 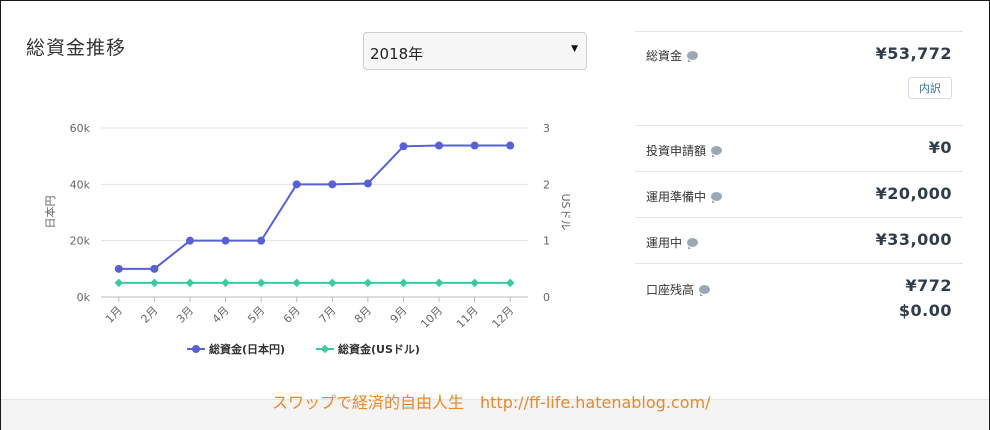 What do you see at coordinates (546, 128) in the screenshot?
I see `y2-tick-label: 3` at bounding box center [546, 128].